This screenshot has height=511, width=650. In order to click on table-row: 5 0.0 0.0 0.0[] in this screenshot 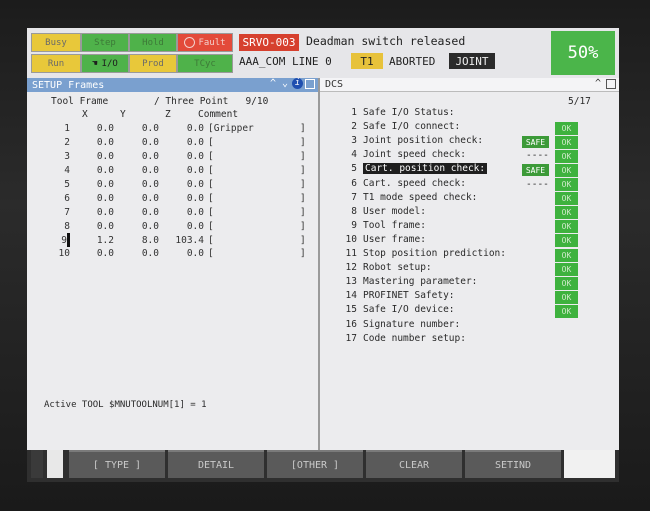, I will do `click(177, 185)`.